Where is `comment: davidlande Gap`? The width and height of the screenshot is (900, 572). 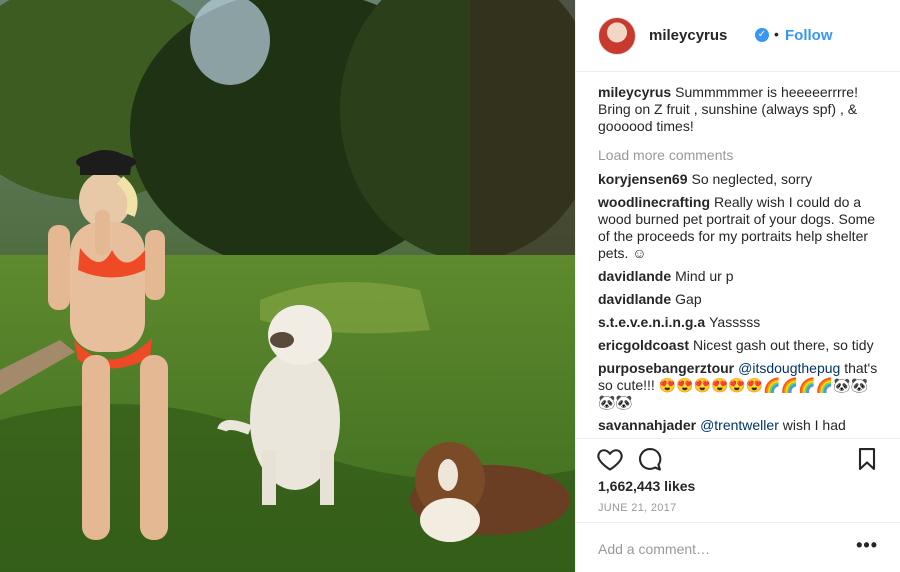
comment: davidlande Gap is located at coordinates (739, 299).